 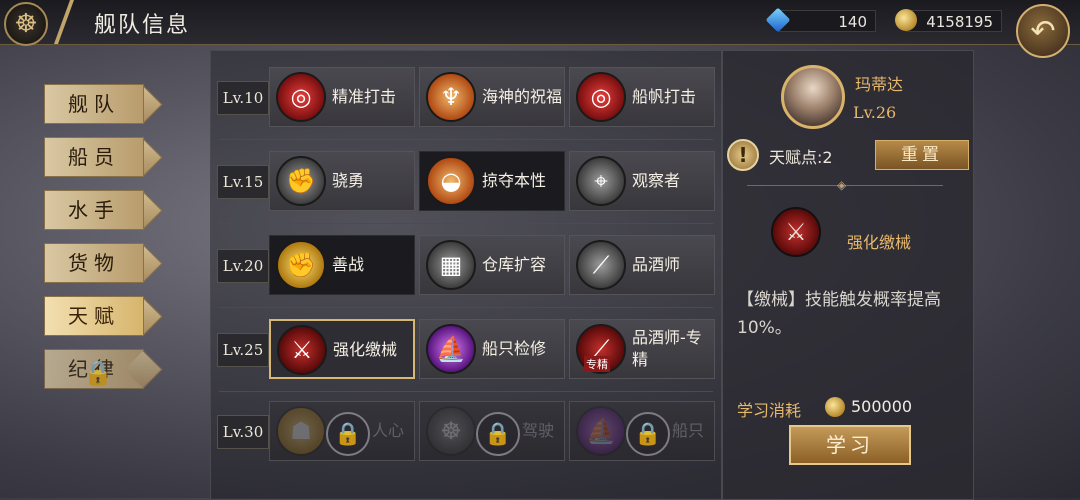 I want to click on sidebar-item-label: 船员, so click(x=94, y=157).